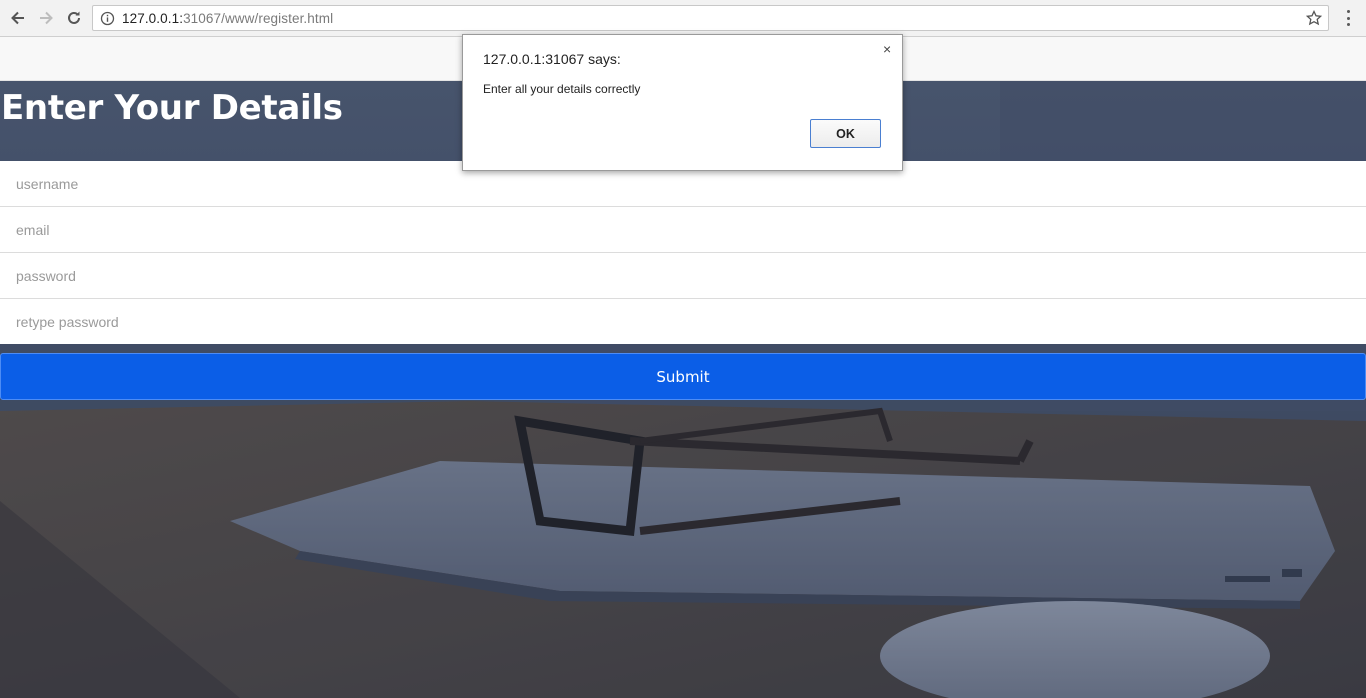 Image resolution: width=1366 pixels, height=698 pixels. I want to click on url-host: 127.0.0.1:, so click(153, 18).